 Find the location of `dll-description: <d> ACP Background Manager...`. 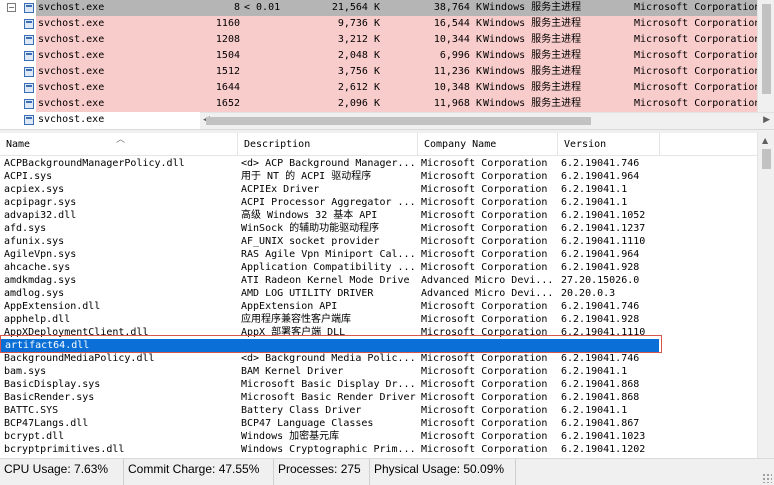

dll-description: <d> ACP Background Manager... is located at coordinates (328, 163).